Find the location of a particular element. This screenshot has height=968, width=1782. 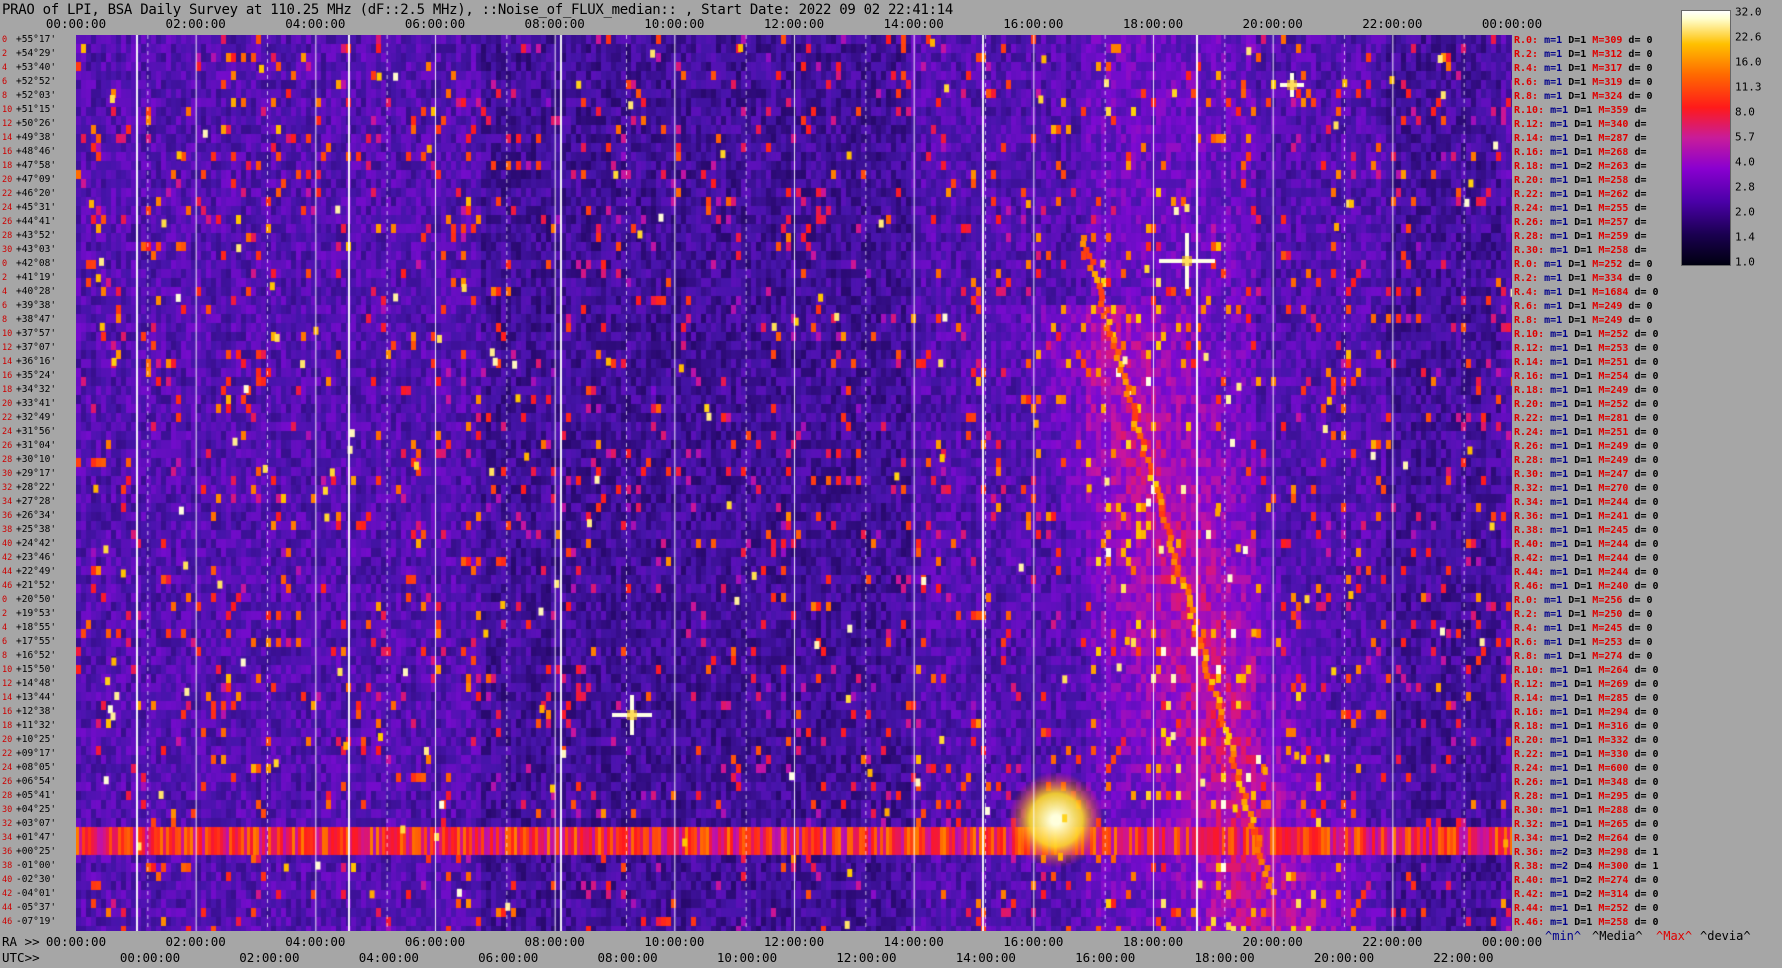

declination-index: 22 is located at coordinates (7, 418).